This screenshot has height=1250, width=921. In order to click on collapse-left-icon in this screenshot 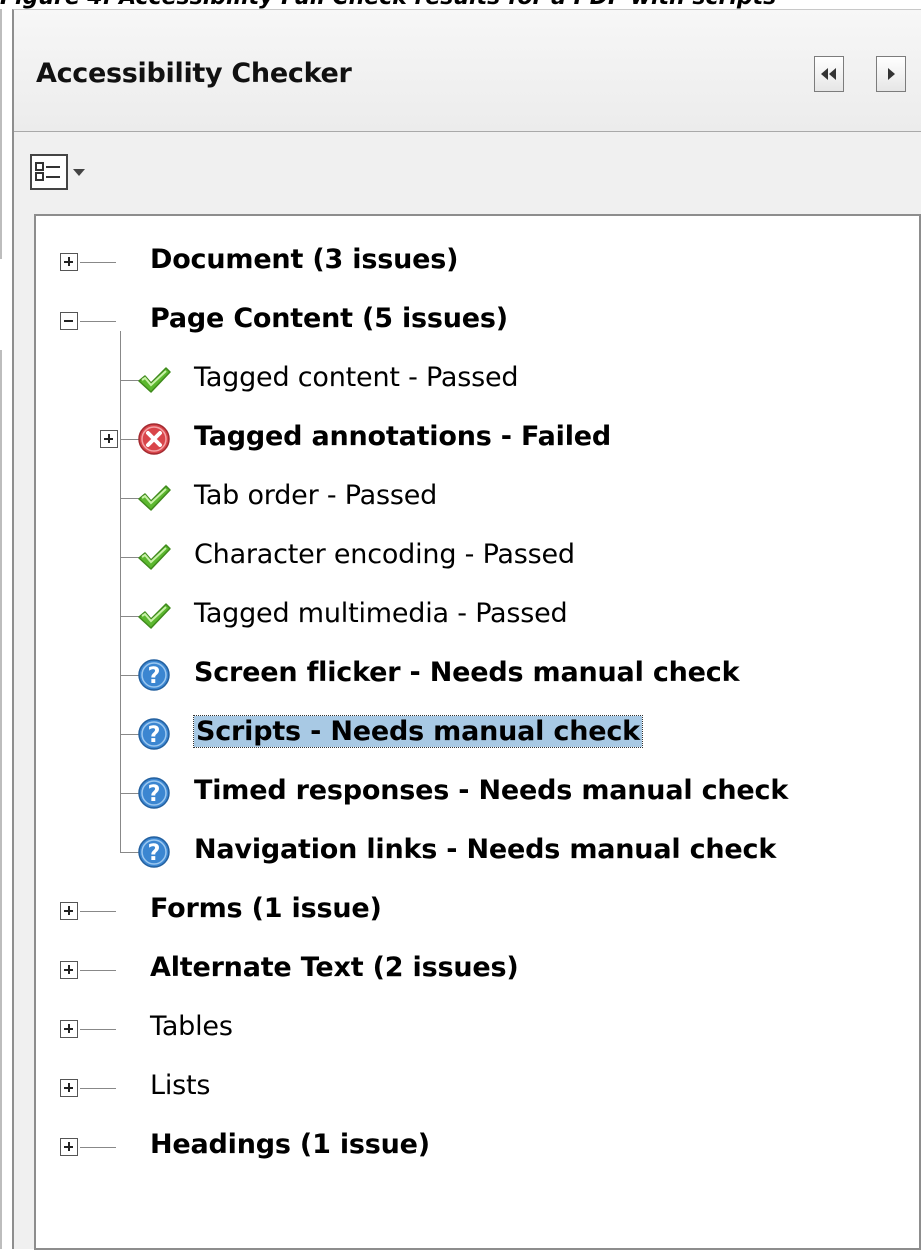, I will do `click(829, 74)`.